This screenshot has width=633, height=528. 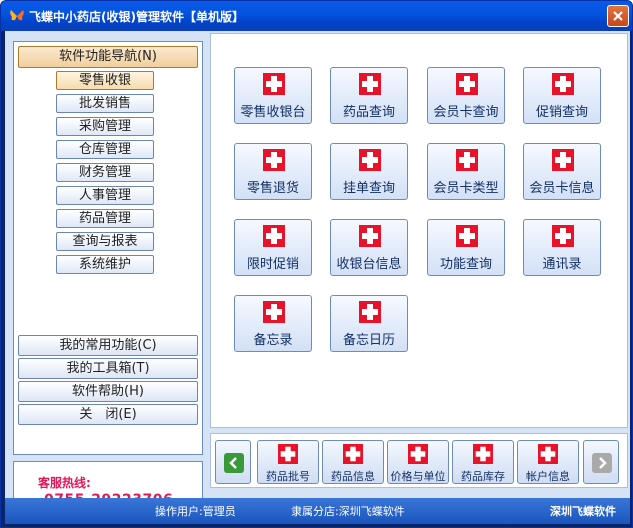 I want to click on nav-item-purchase: 采购管理, so click(x=105, y=126).